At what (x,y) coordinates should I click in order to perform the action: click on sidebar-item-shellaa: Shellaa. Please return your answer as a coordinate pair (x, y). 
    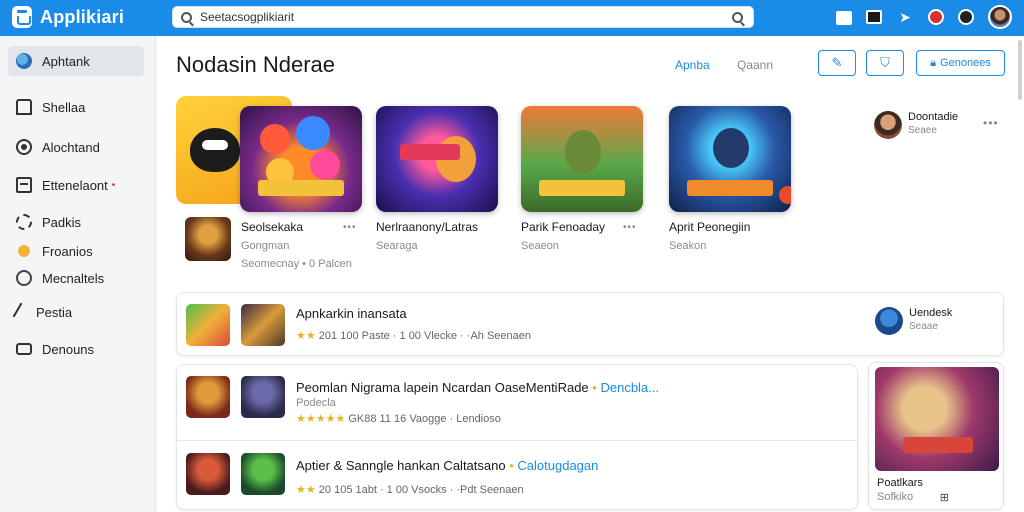
    Looking at the image, I should click on (76, 107).